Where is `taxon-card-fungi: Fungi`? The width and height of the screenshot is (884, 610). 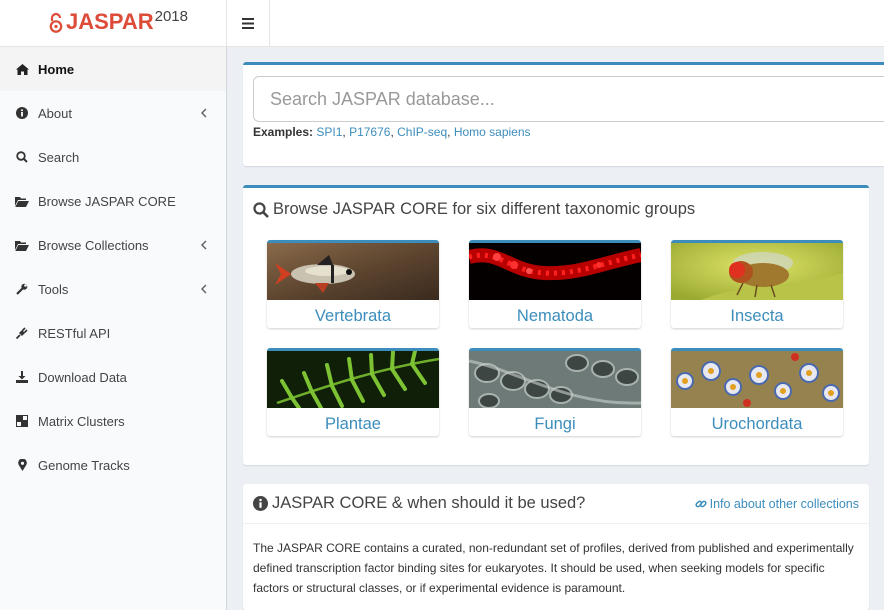 taxon-card-fungi: Fungi is located at coordinates (555, 392).